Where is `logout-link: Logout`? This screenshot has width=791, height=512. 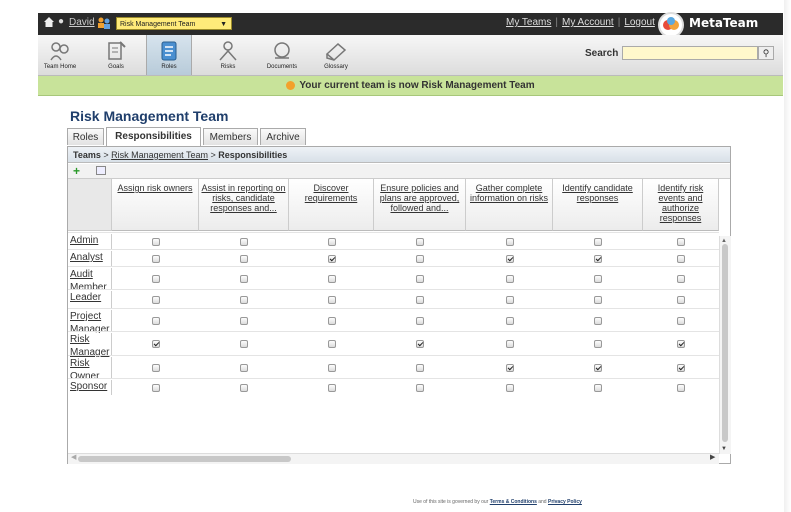
logout-link: Logout is located at coordinates (639, 22).